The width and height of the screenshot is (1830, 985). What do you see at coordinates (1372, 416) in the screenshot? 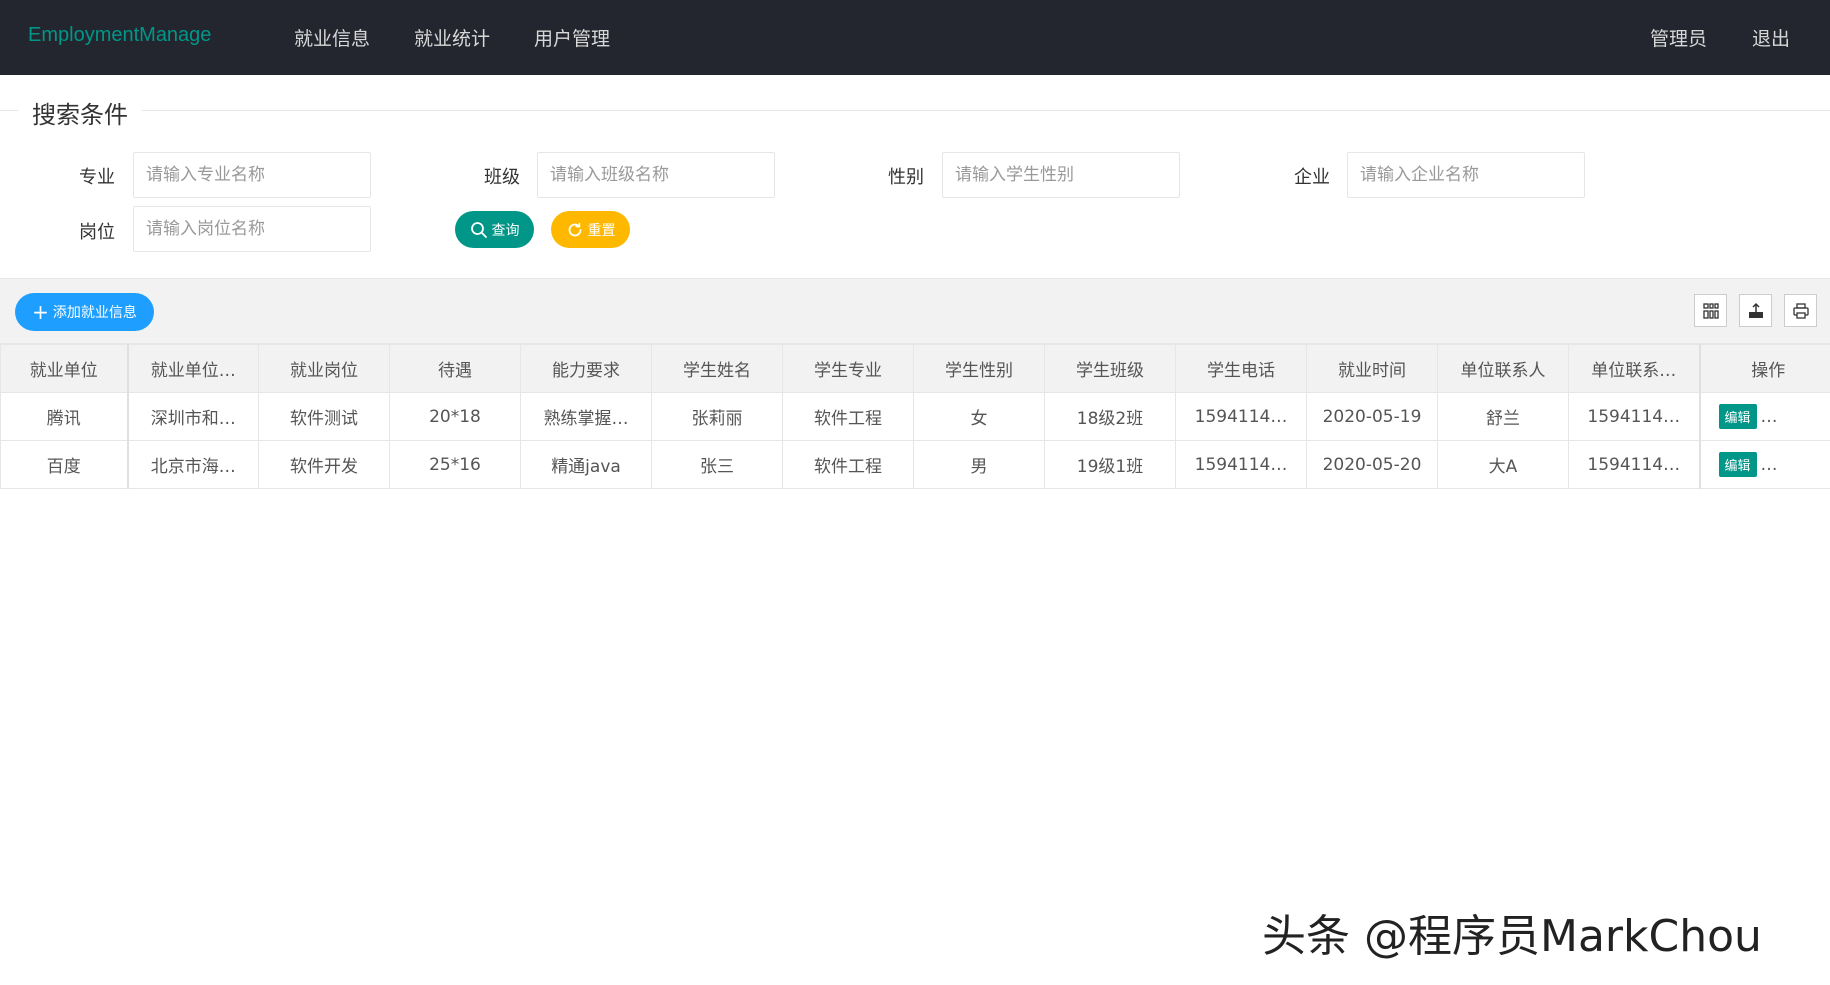
I see `table-cell: 2020-05-19` at bounding box center [1372, 416].